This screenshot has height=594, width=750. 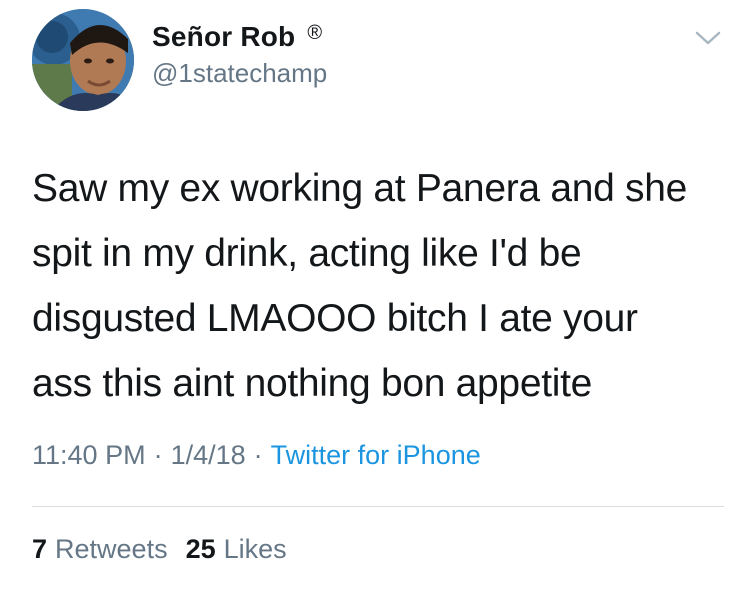 What do you see at coordinates (312, 383) in the screenshot?
I see `tweet-text-line: ass this aint nothing bon appetite` at bounding box center [312, 383].